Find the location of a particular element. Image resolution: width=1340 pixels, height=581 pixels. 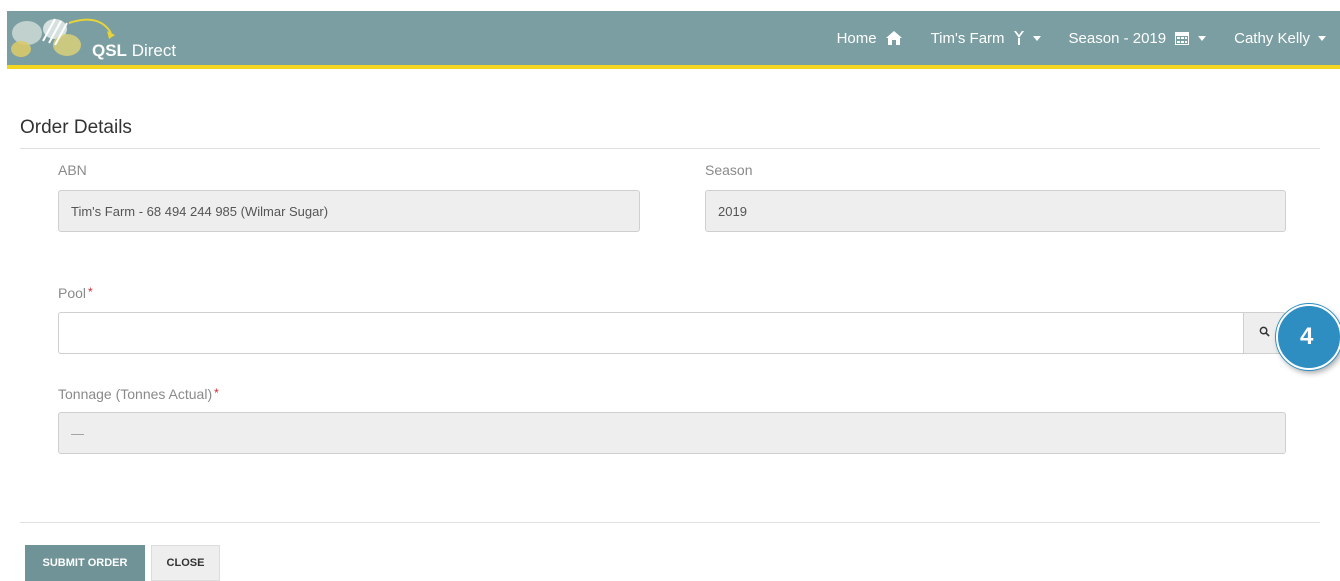

nav-user-dropdown: Cathy Kelly is located at coordinates (1280, 38).